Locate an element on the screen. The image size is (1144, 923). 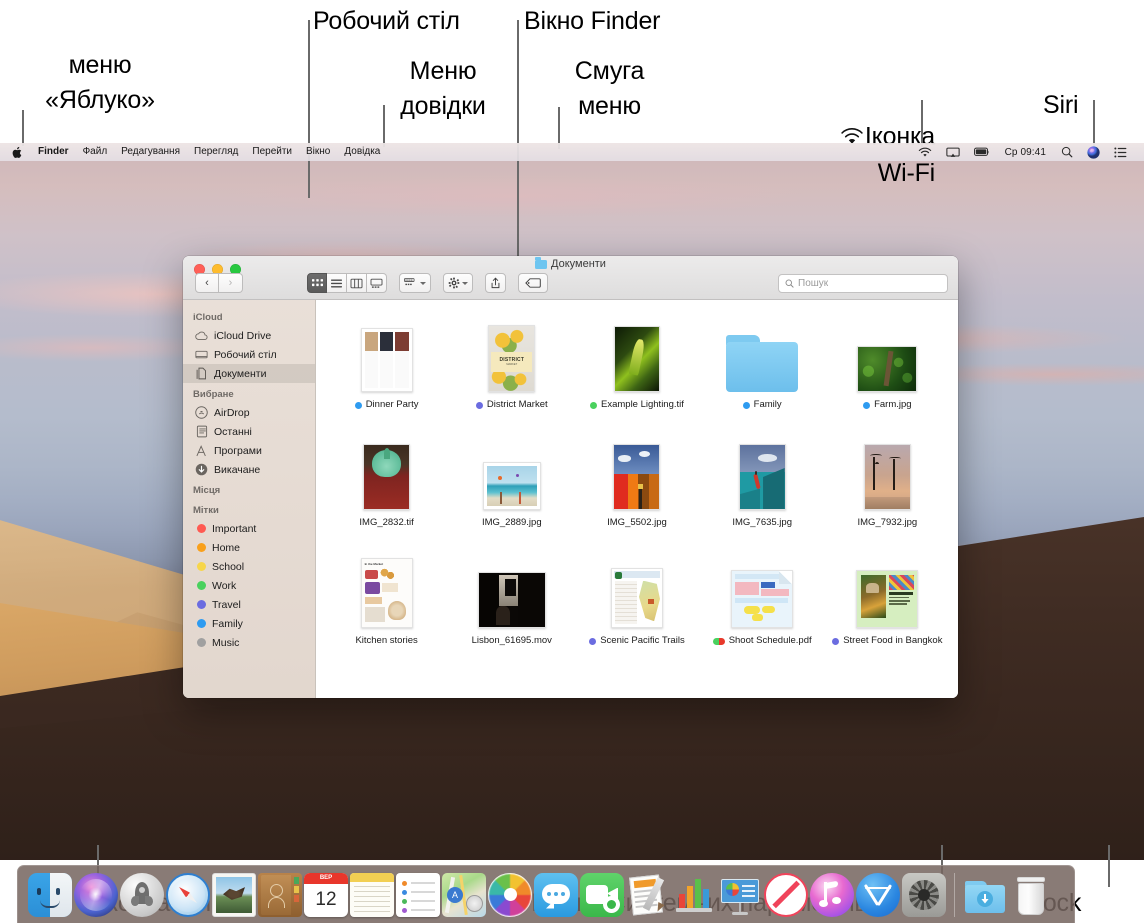
dock-item-keynote is located at coordinates (740, 895).